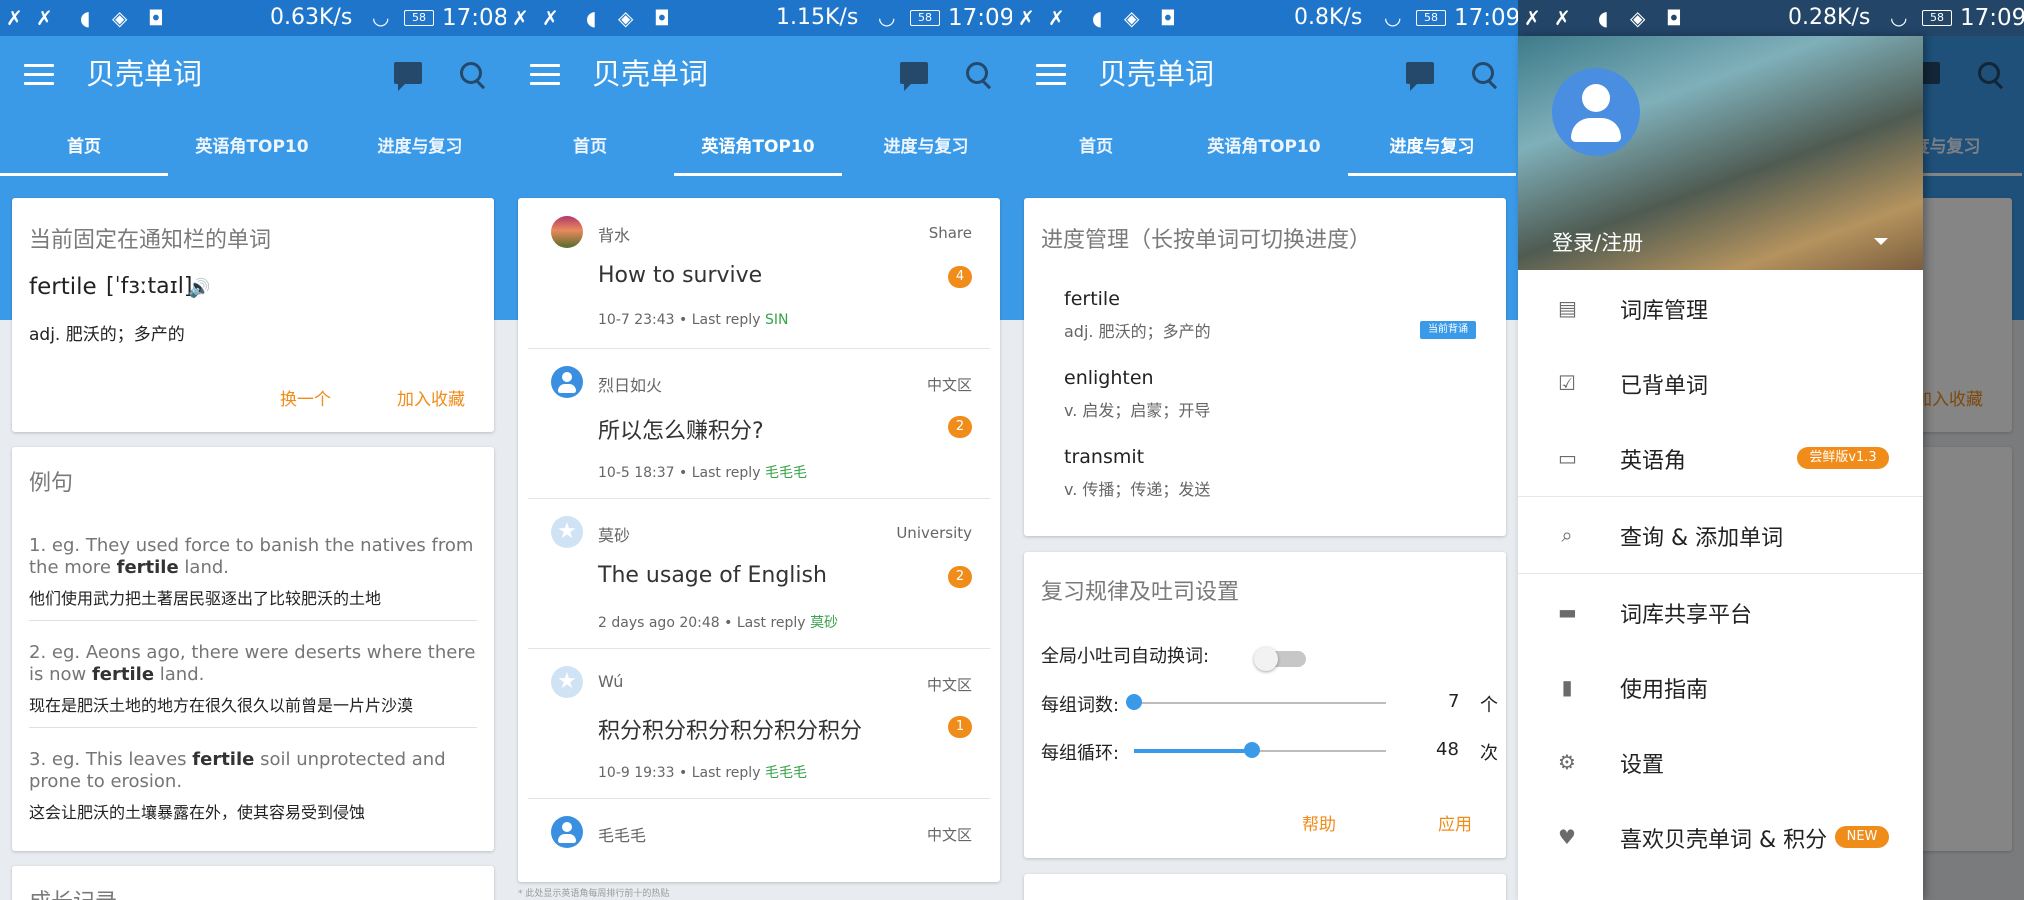 The width and height of the screenshot is (2024, 900). Describe the element at coordinates (1455, 822) in the screenshot. I see `apply-button: 应用` at that location.